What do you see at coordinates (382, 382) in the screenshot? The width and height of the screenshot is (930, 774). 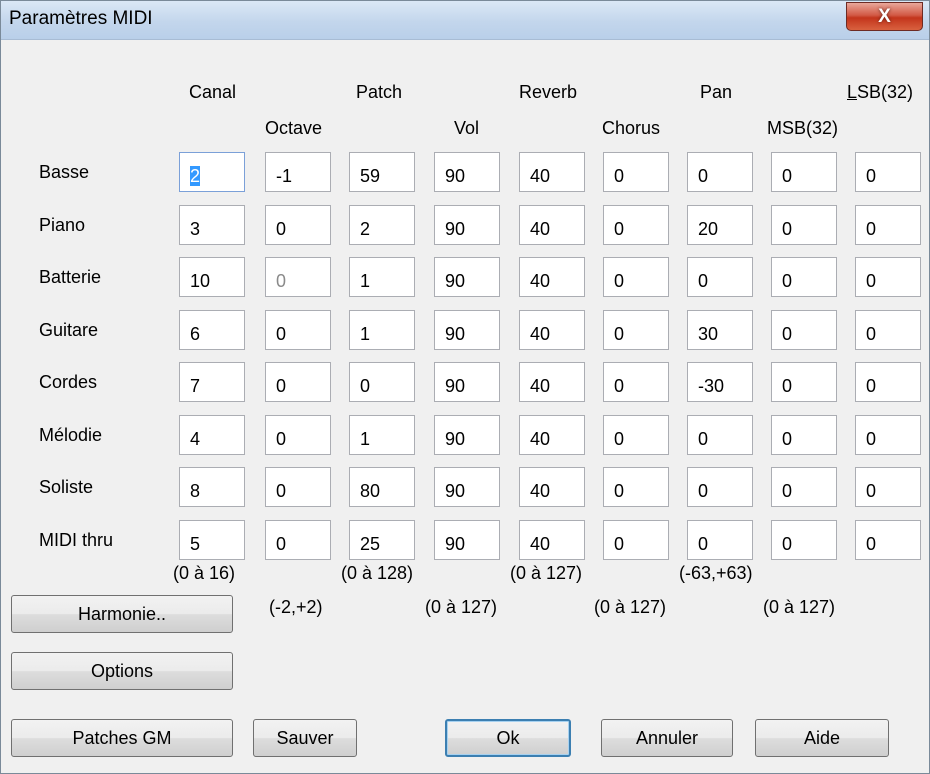 I see `patch-field: 0` at bounding box center [382, 382].